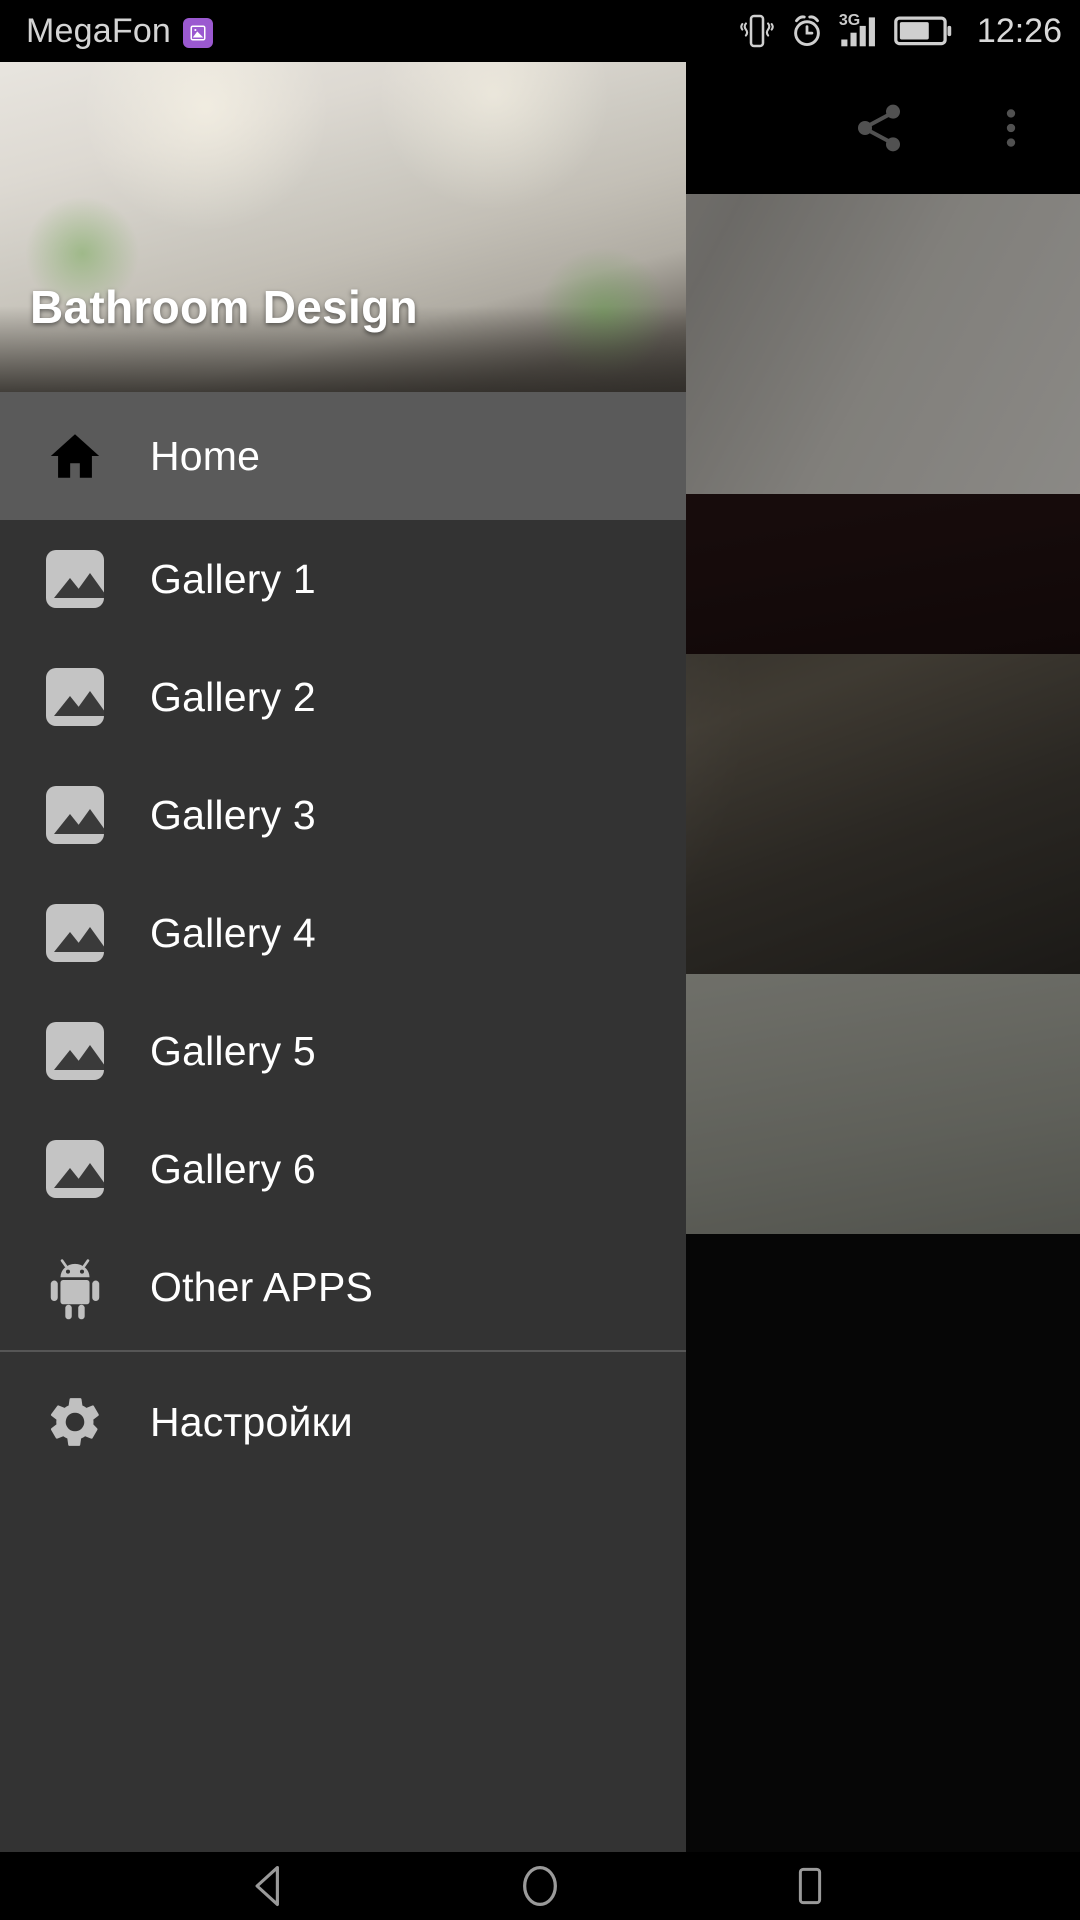  Describe the element at coordinates (343, 815) in the screenshot. I see `sidebar-item-gallery-3: Gallery 3` at that location.